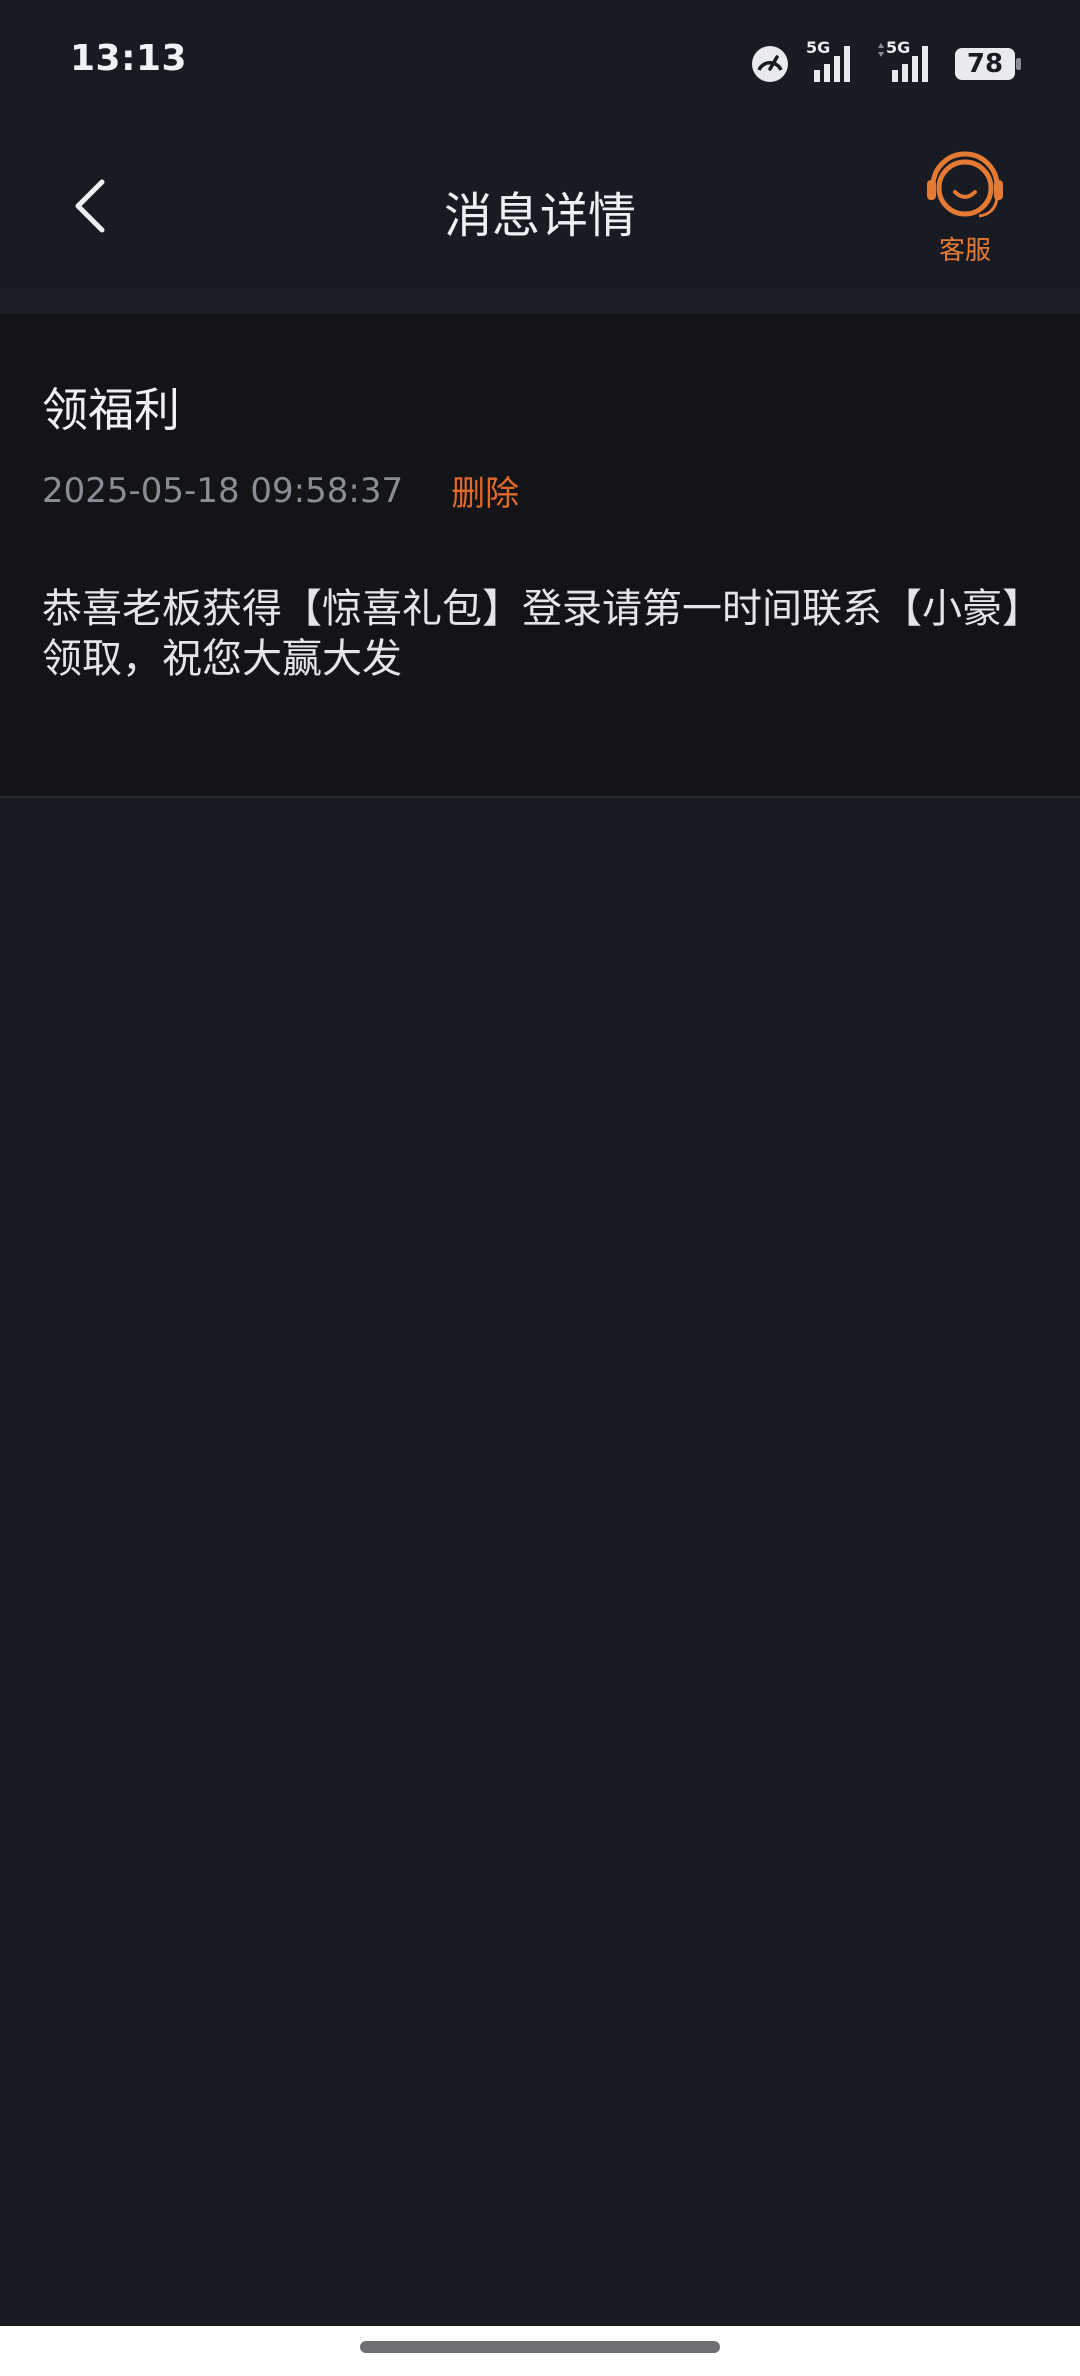  Describe the element at coordinates (485, 490) in the screenshot. I see `delete-button: 删除` at that location.